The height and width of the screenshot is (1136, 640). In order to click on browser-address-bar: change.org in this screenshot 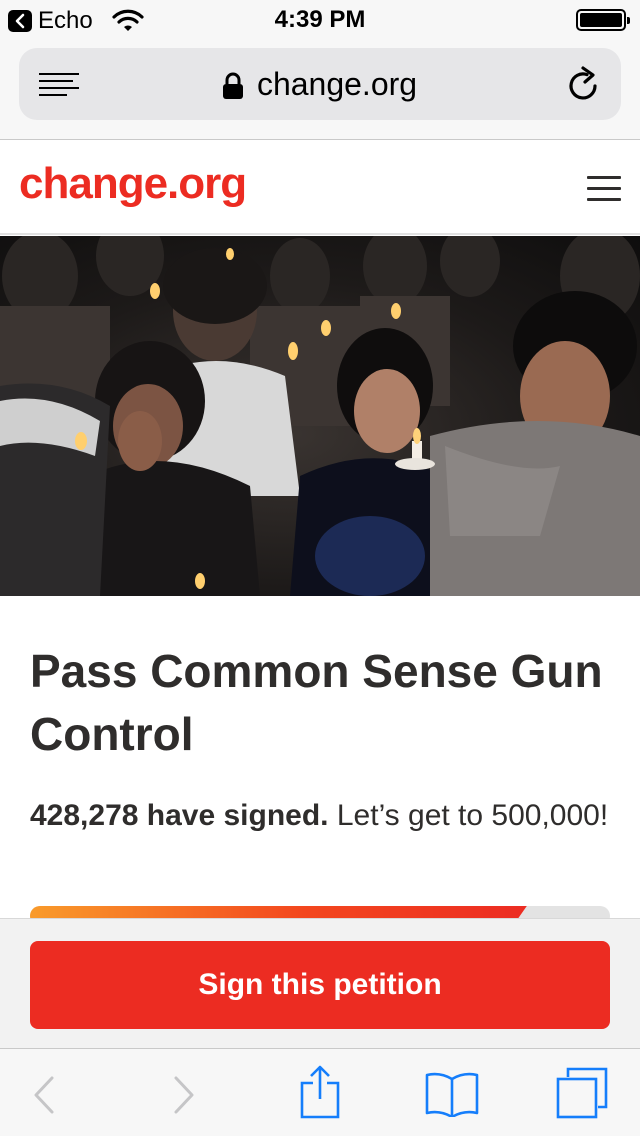, I will do `click(320, 90)`.